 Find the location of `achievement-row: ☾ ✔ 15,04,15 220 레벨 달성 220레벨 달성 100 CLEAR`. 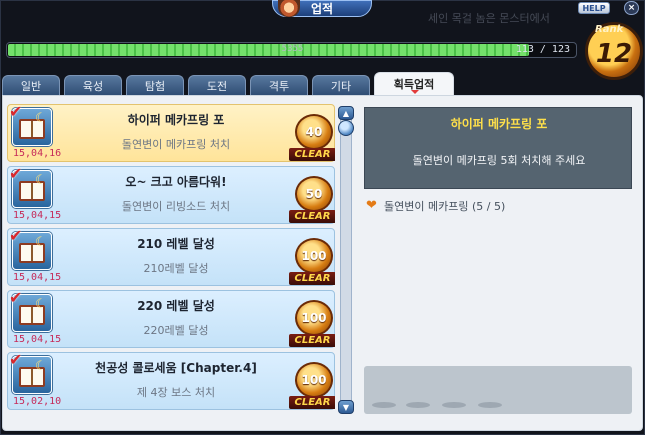

achievement-row: ☾ ✔ 15,04,15 220 레벨 달성 220레벨 달성 100 CLEAR is located at coordinates (171, 318).